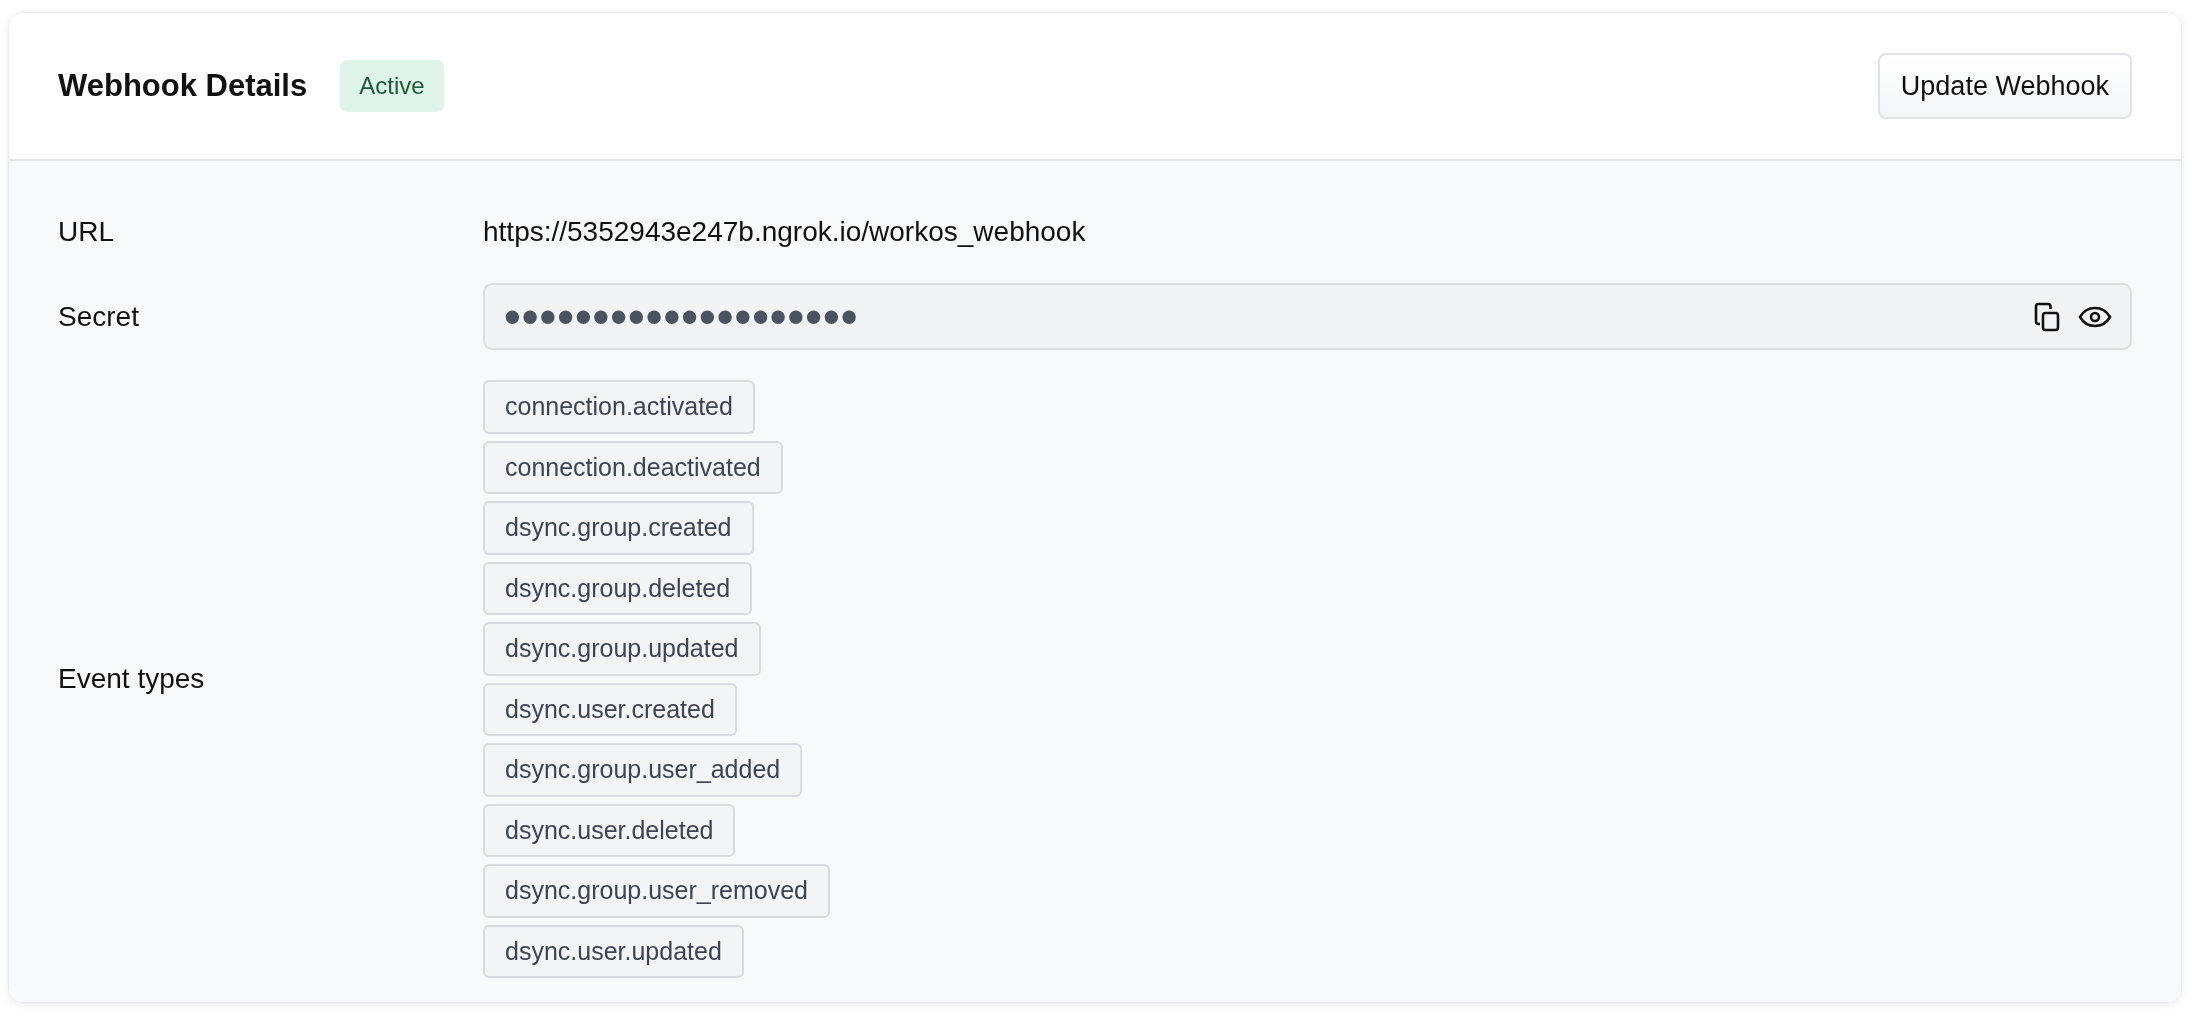 This screenshot has width=2196, height=1020. What do you see at coordinates (2095, 316) in the screenshot?
I see `eye-icon` at bounding box center [2095, 316].